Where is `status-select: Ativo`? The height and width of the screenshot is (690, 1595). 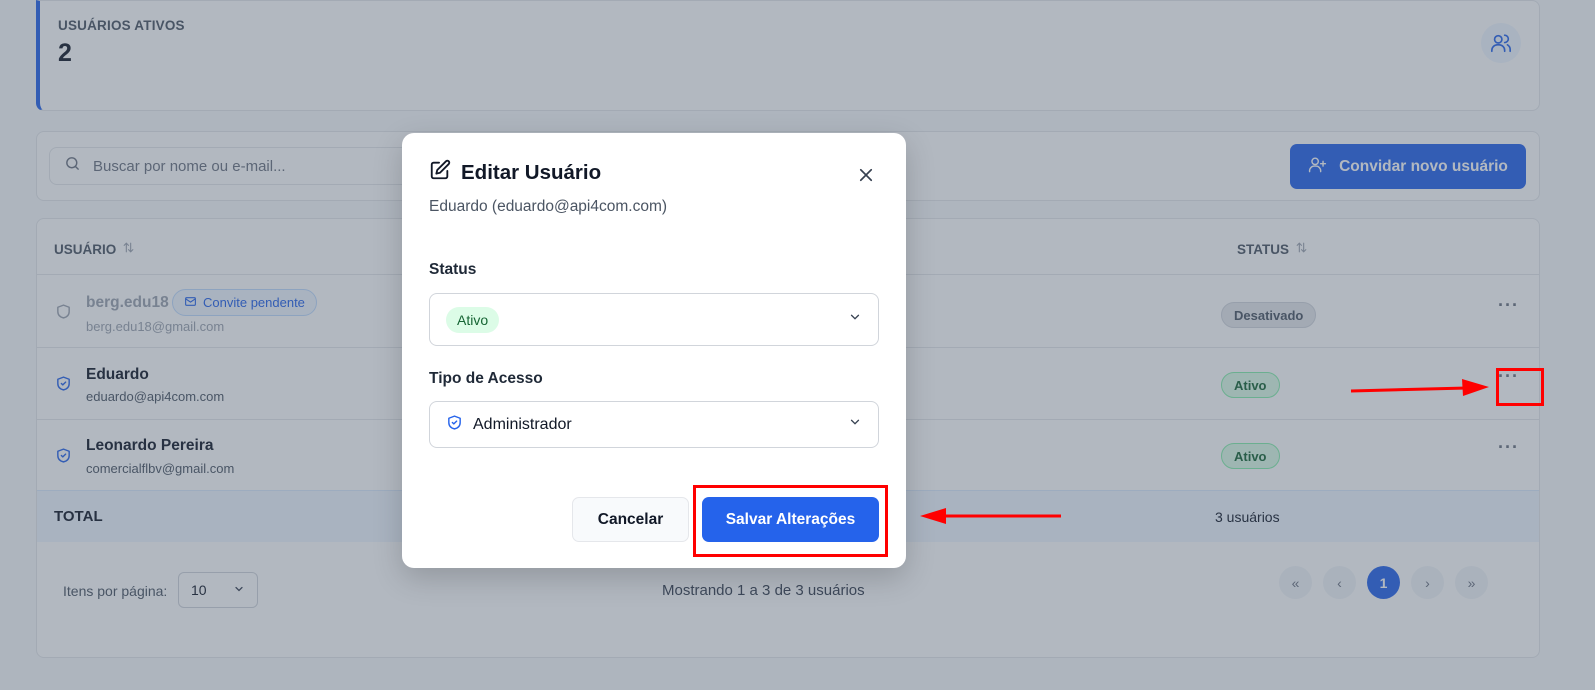 status-select: Ativo is located at coordinates (654, 319).